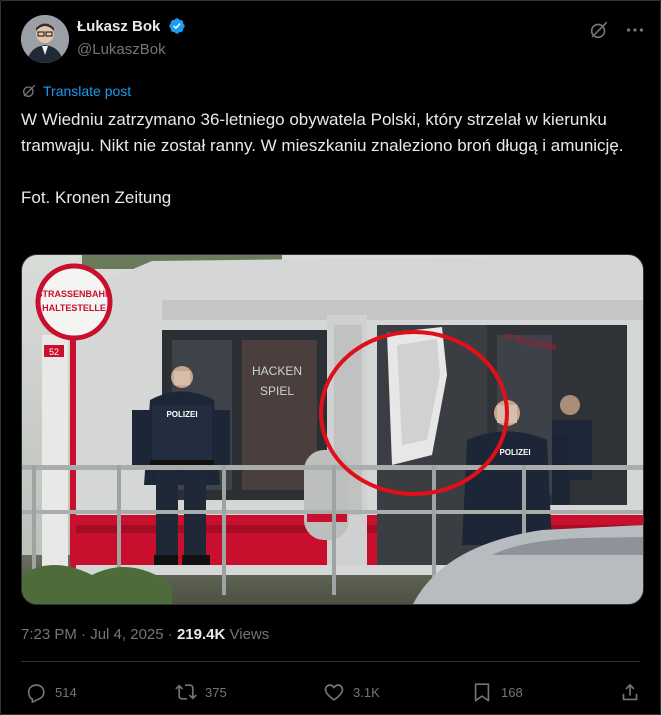 The height and width of the screenshot is (715, 661). What do you see at coordinates (351, 692) in the screenshot?
I see `like-button: 3.1K` at bounding box center [351, 692].